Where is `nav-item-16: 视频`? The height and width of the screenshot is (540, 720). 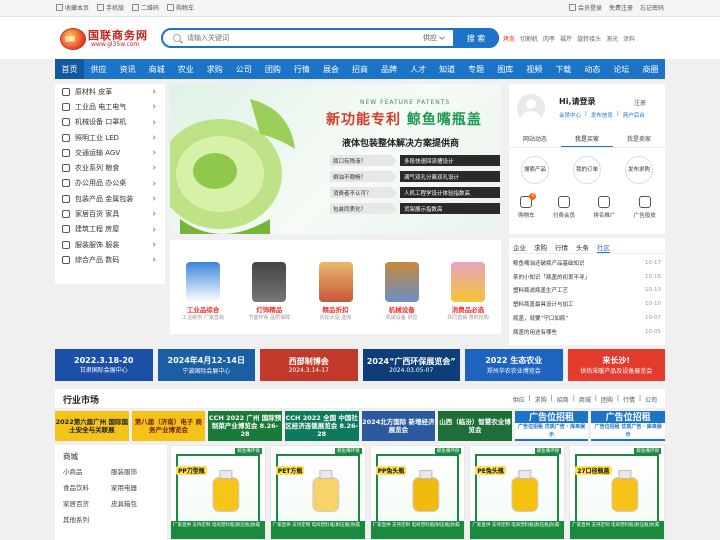
nav-item-16: 视频 is located at coordinates (534, 69).